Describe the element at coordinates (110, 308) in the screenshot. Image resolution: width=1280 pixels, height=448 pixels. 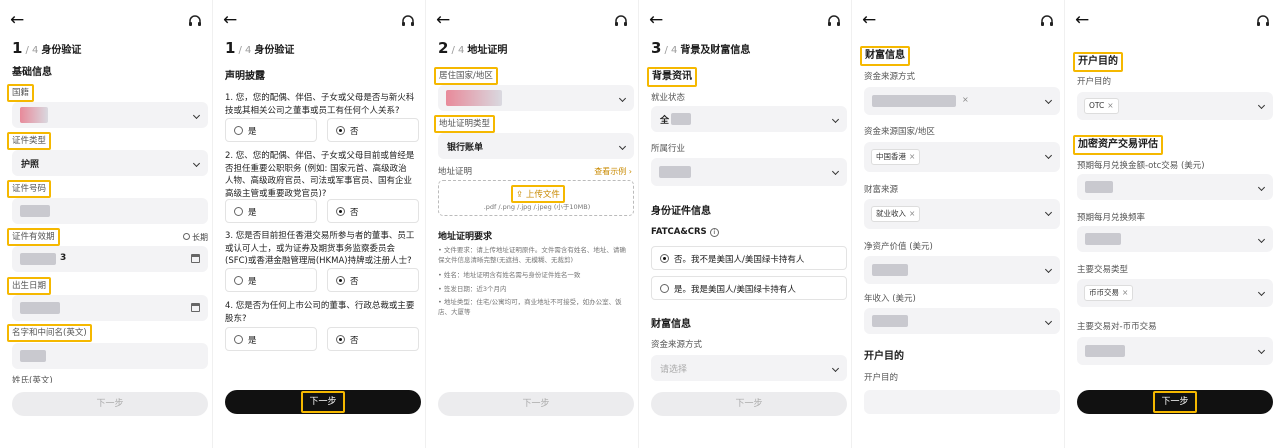
I see `dob-input` at that location.